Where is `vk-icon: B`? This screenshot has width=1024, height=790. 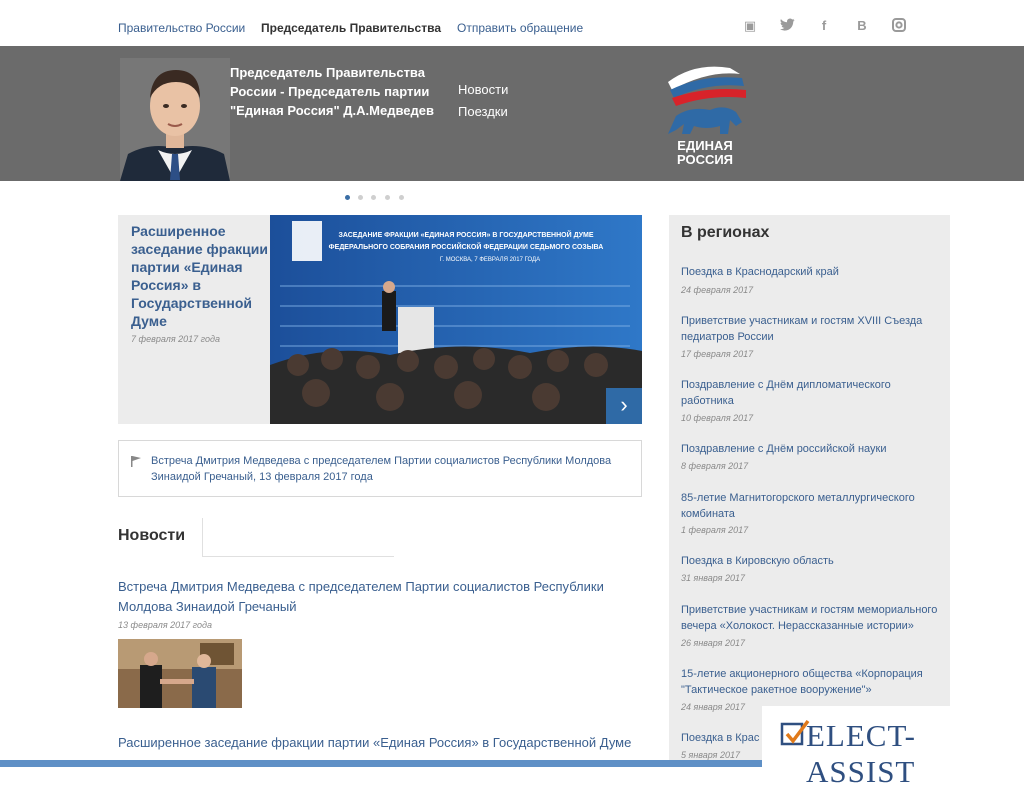
vk-icon: B is located at coordinates (862, 25).